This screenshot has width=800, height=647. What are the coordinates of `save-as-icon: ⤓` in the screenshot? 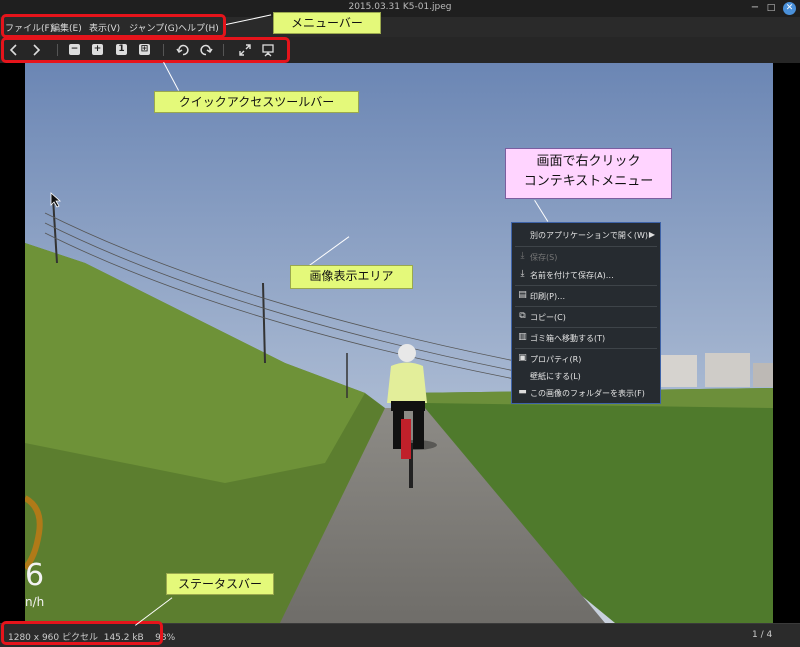 It's located at (522, 274).